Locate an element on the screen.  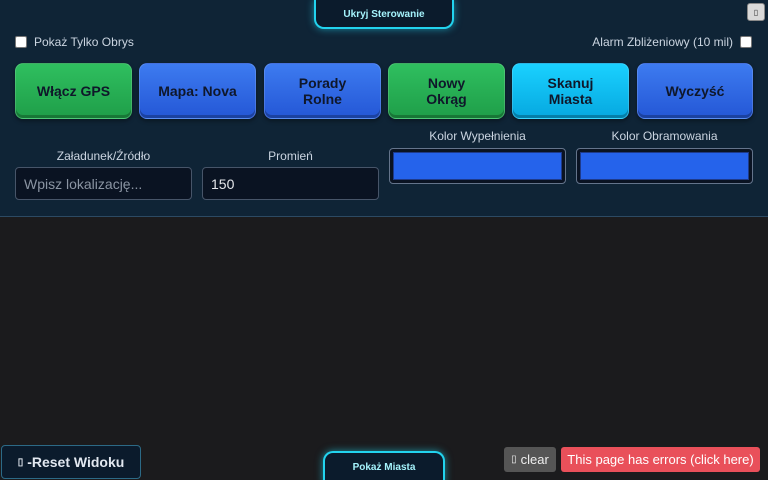
enable-gps-label: Włącz GPS is located at coordinates (73, 91).